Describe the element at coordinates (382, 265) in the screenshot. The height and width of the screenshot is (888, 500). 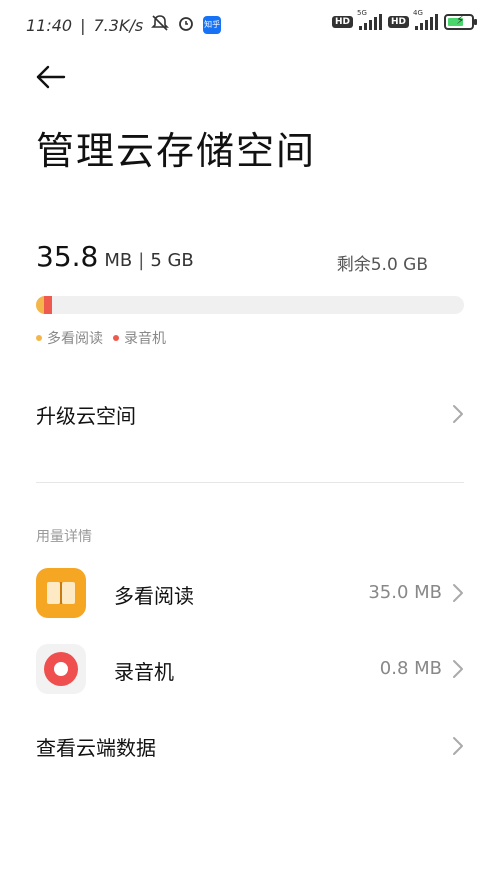
I see `remaining-space: 剩余5.0 GB` at that location.